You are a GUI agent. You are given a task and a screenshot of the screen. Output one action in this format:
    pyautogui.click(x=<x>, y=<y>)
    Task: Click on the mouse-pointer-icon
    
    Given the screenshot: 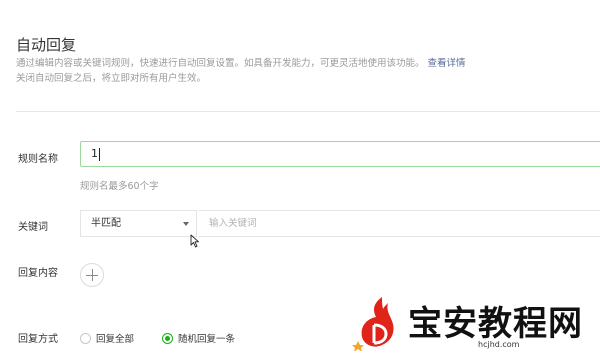 What is the action you would take?
    pyautogui.click(x=194, y=241)
    